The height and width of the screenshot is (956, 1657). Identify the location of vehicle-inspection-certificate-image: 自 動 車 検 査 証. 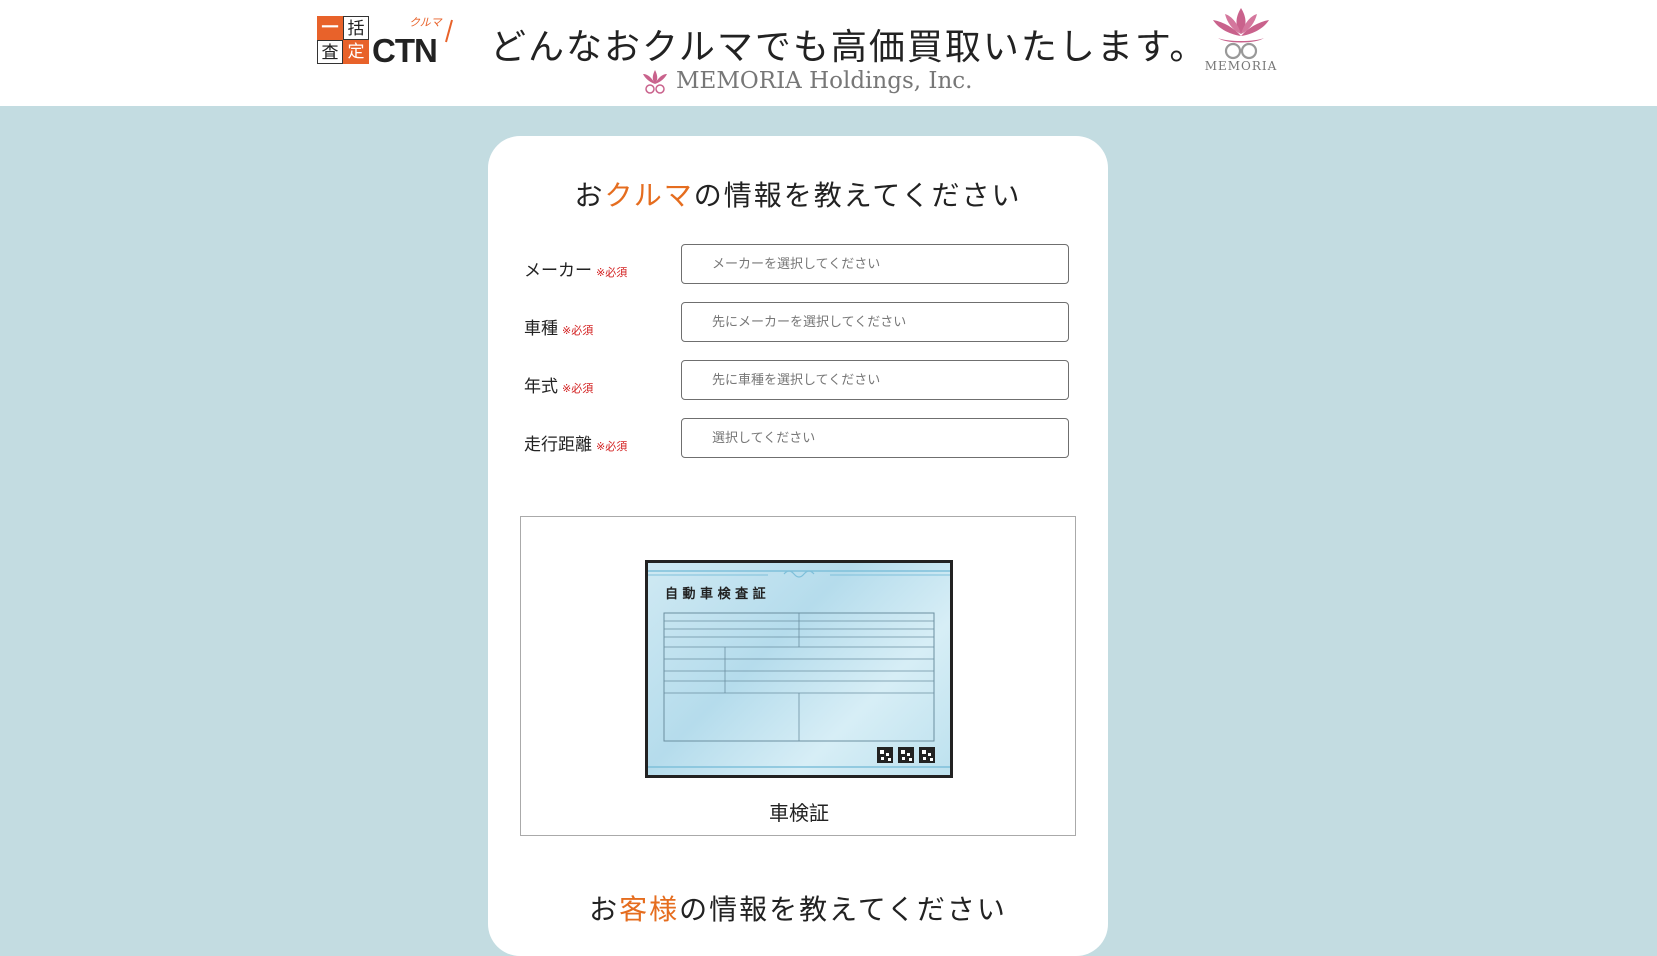
(799, 669).